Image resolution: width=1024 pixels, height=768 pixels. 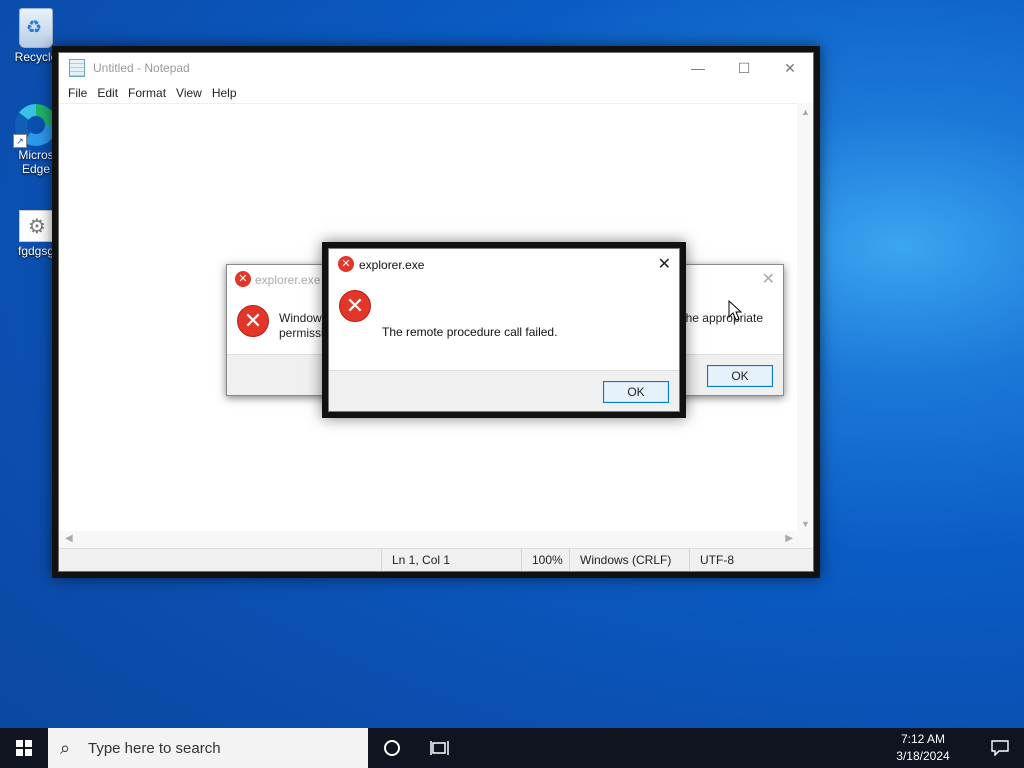 I want to click on menu-format: Format, so click(x=147, y=93).